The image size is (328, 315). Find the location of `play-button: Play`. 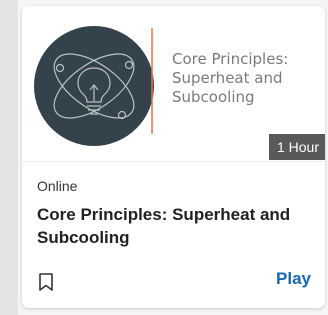

play-button: Play is located at coordinates (293, 279).